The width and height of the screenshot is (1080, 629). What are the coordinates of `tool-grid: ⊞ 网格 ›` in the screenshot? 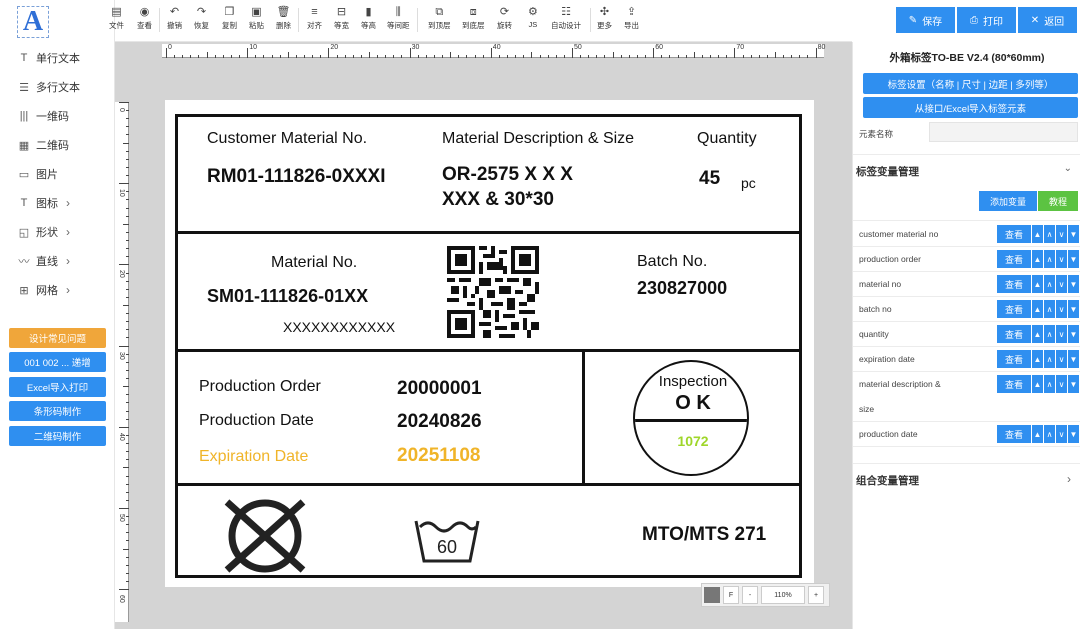 It's located at (63, 290).